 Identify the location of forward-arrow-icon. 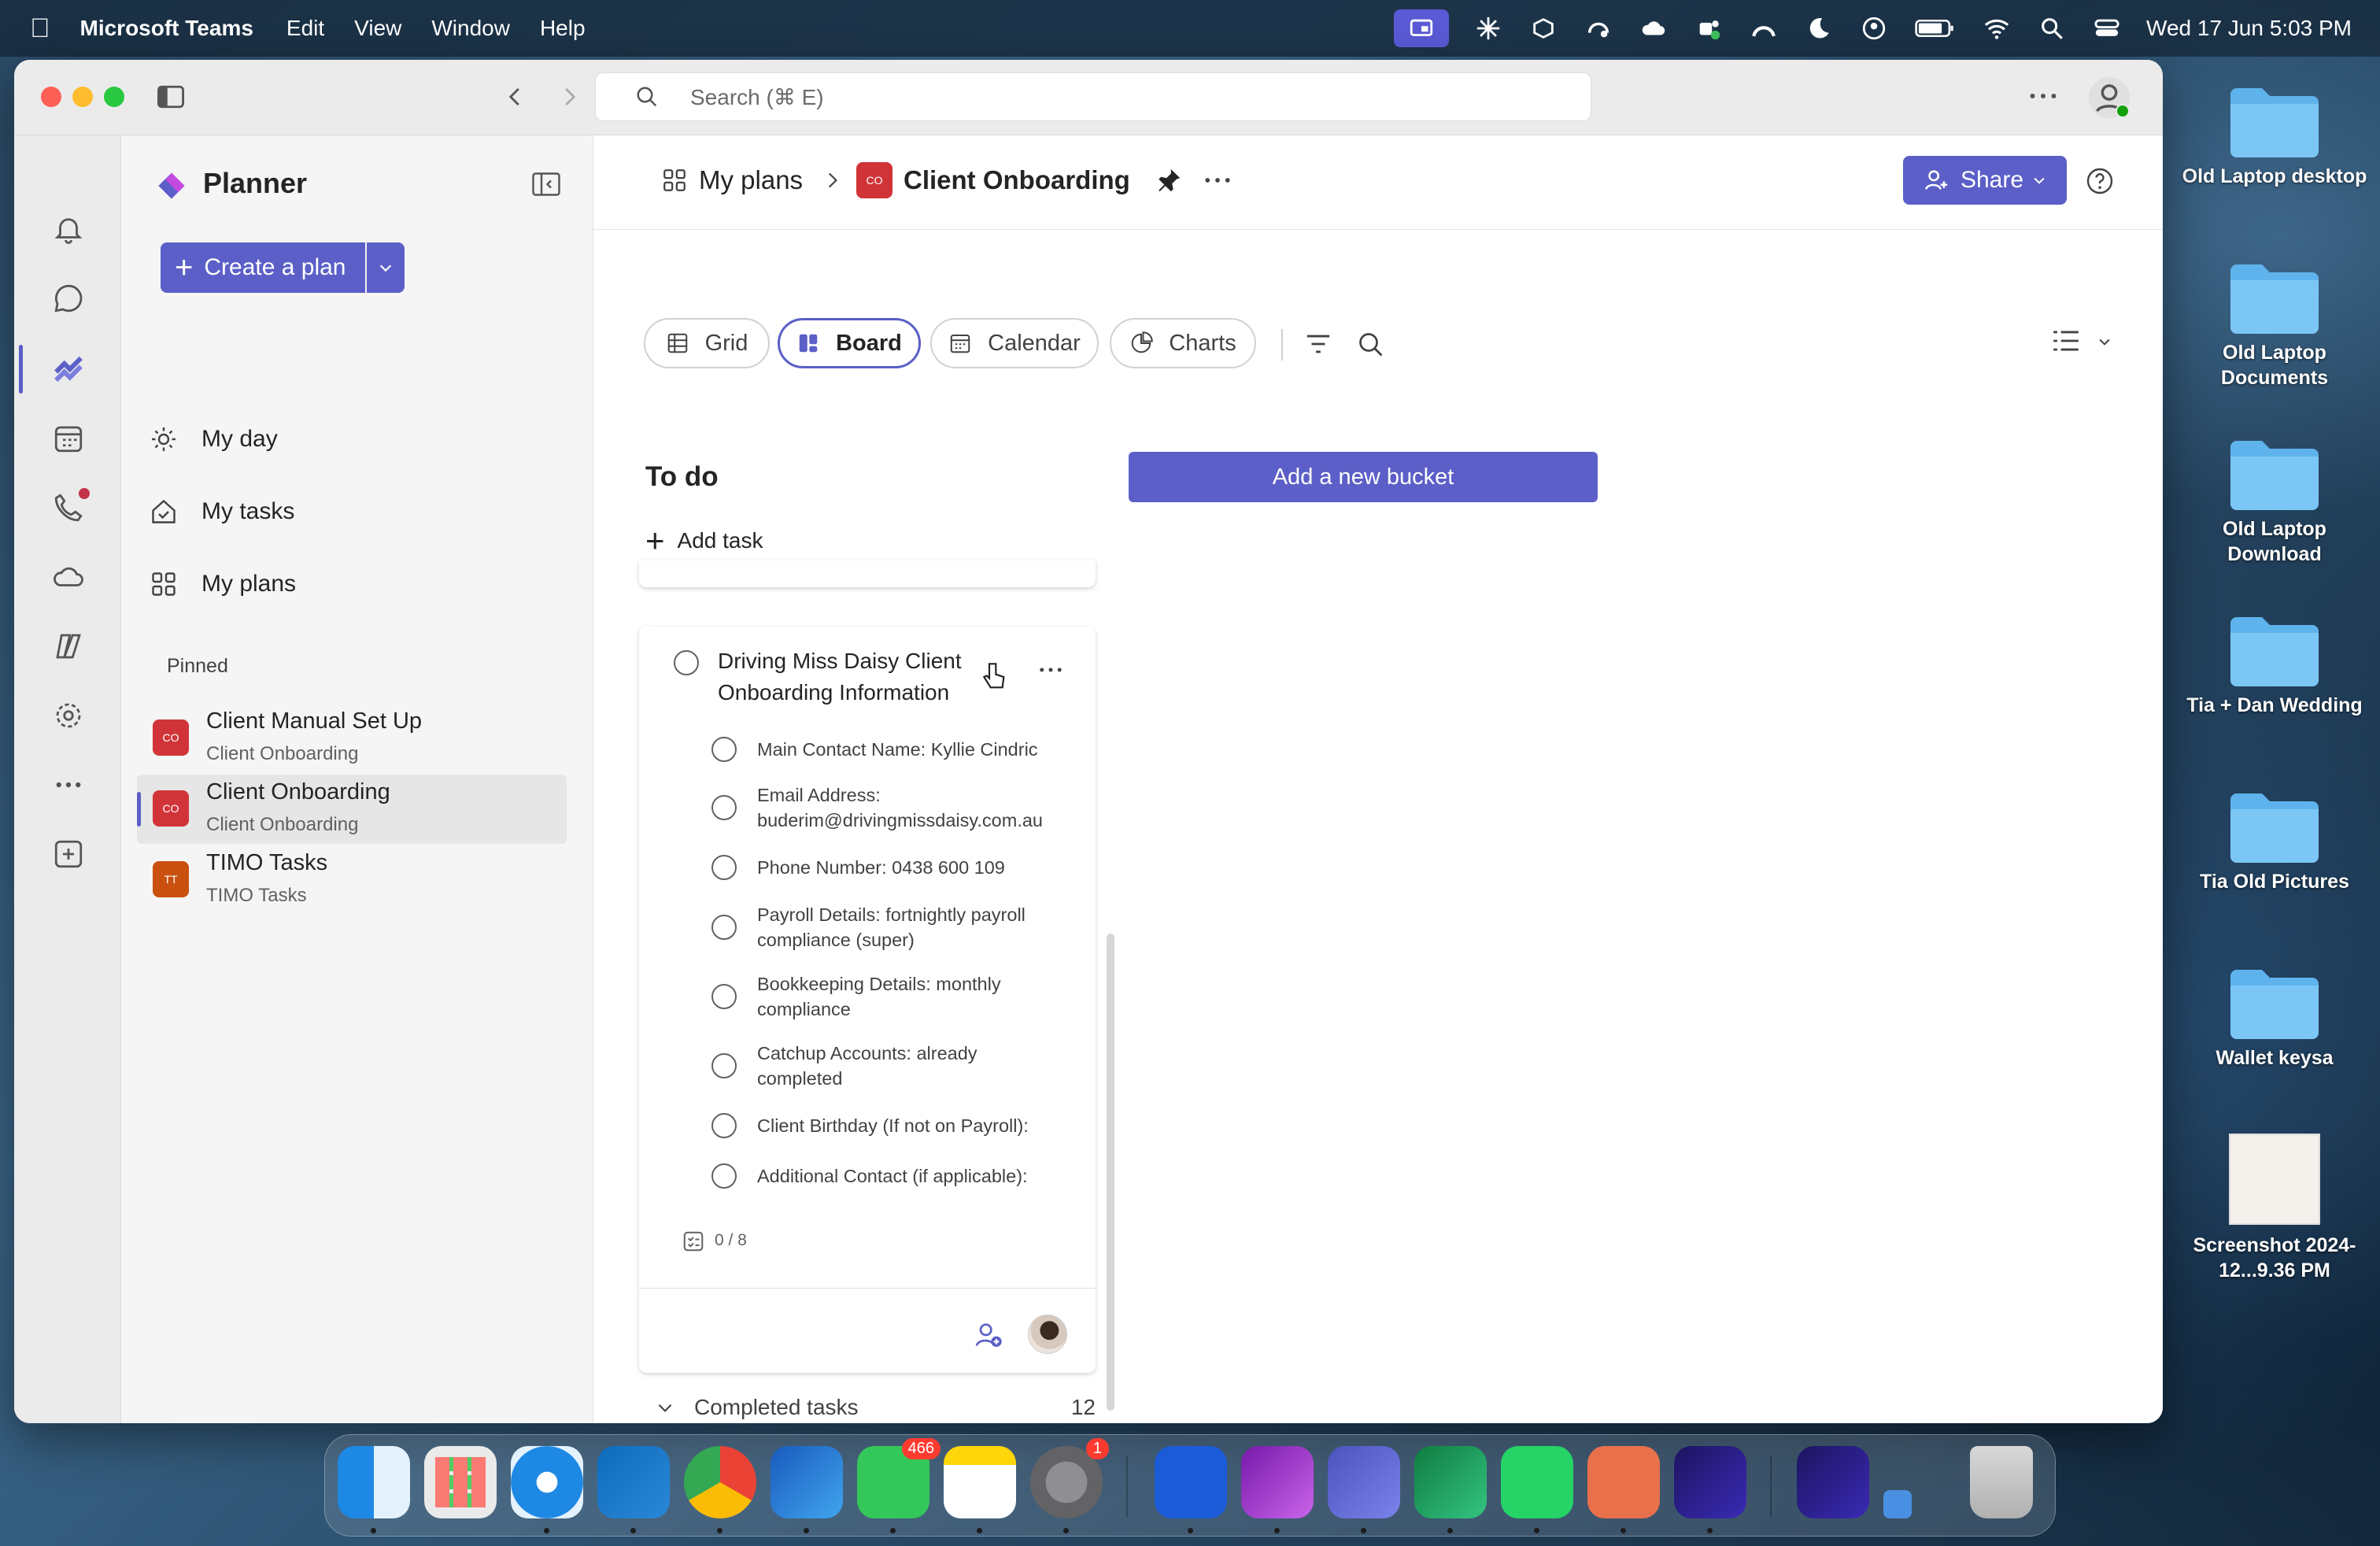
(569, 97).